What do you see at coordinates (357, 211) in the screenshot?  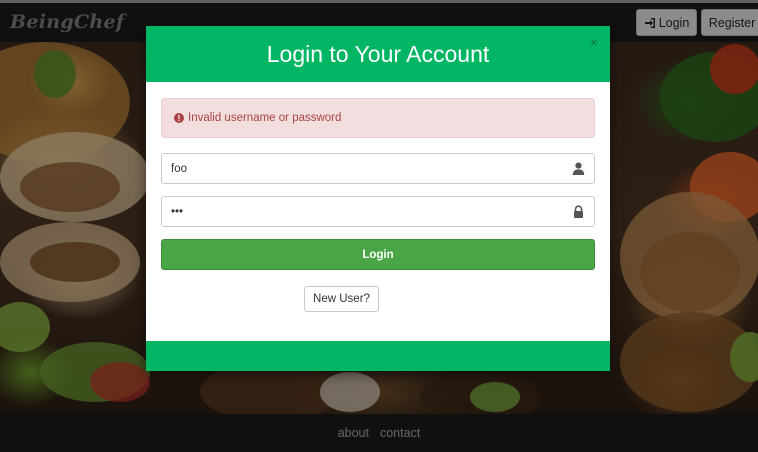 I see `password-input` at bounding box center [357, 211].